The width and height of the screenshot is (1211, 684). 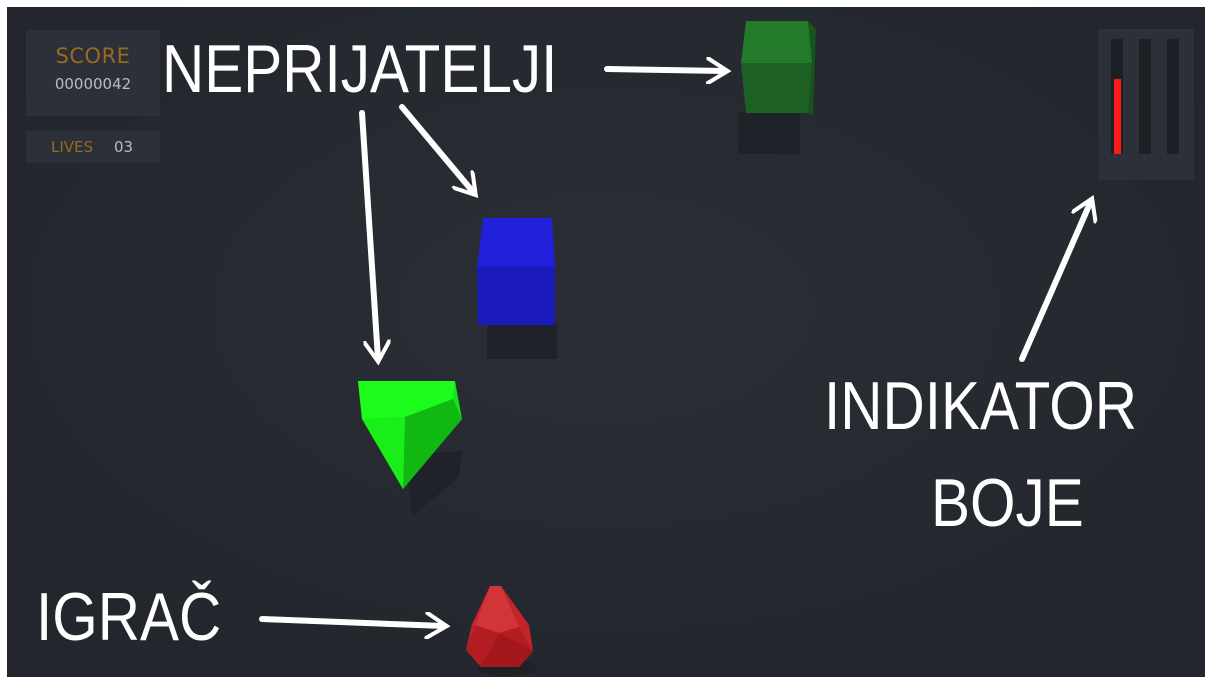 What do you see at coordinates (1007, 503) in the screenshot?
I see `annotation-indicator-line2: BOJE` at bounding box center [1007, 503].